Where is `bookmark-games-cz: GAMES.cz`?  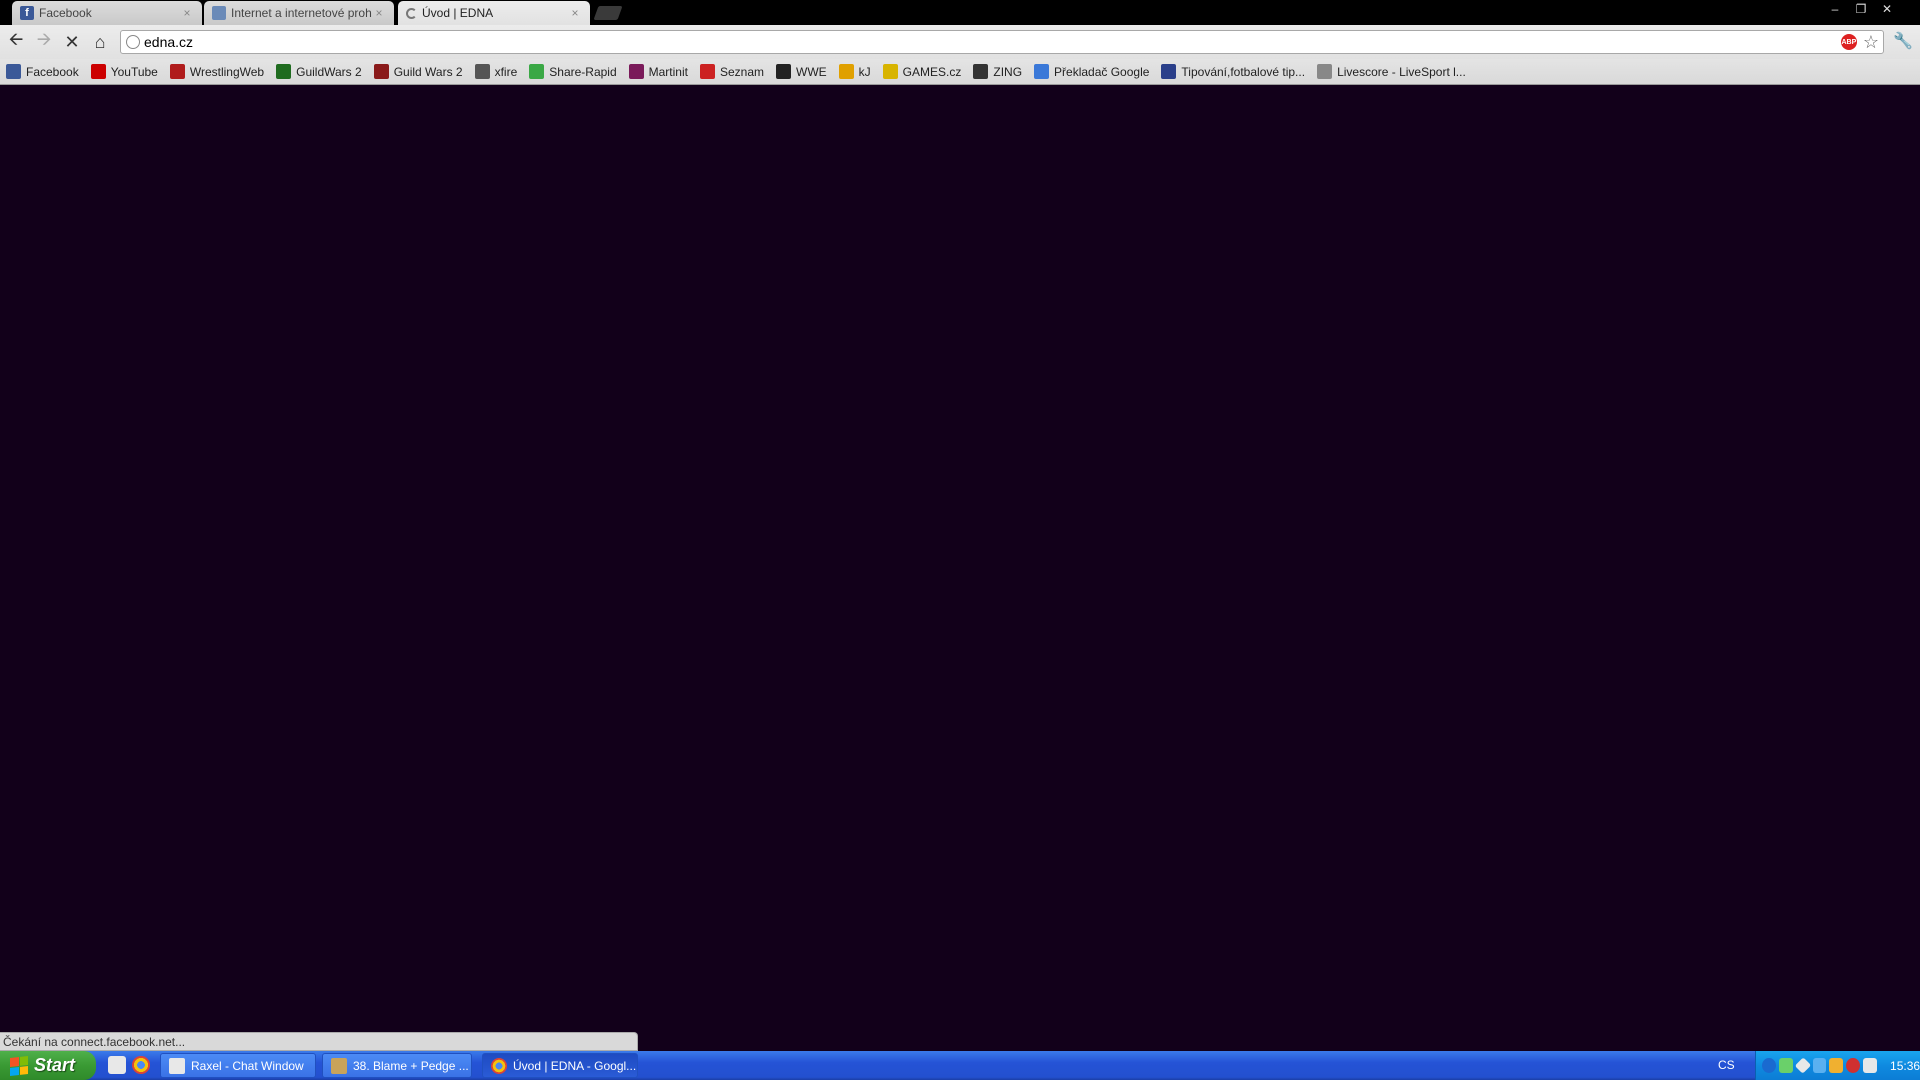 bookmark-games-cz: GAMES.cz is located at coordinates (922, 71).